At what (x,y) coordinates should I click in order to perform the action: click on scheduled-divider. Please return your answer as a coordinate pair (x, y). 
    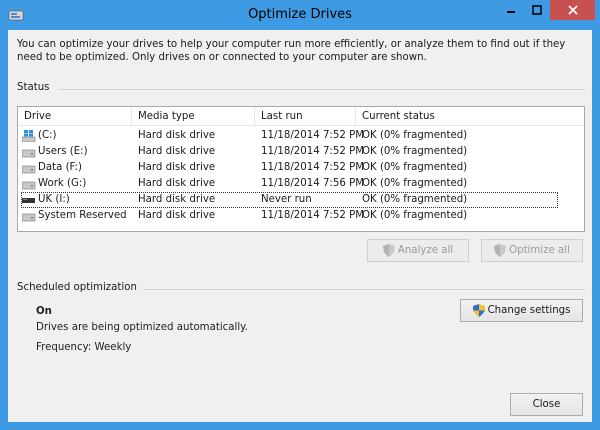
    Looking at the image, I should click on (364, 289).